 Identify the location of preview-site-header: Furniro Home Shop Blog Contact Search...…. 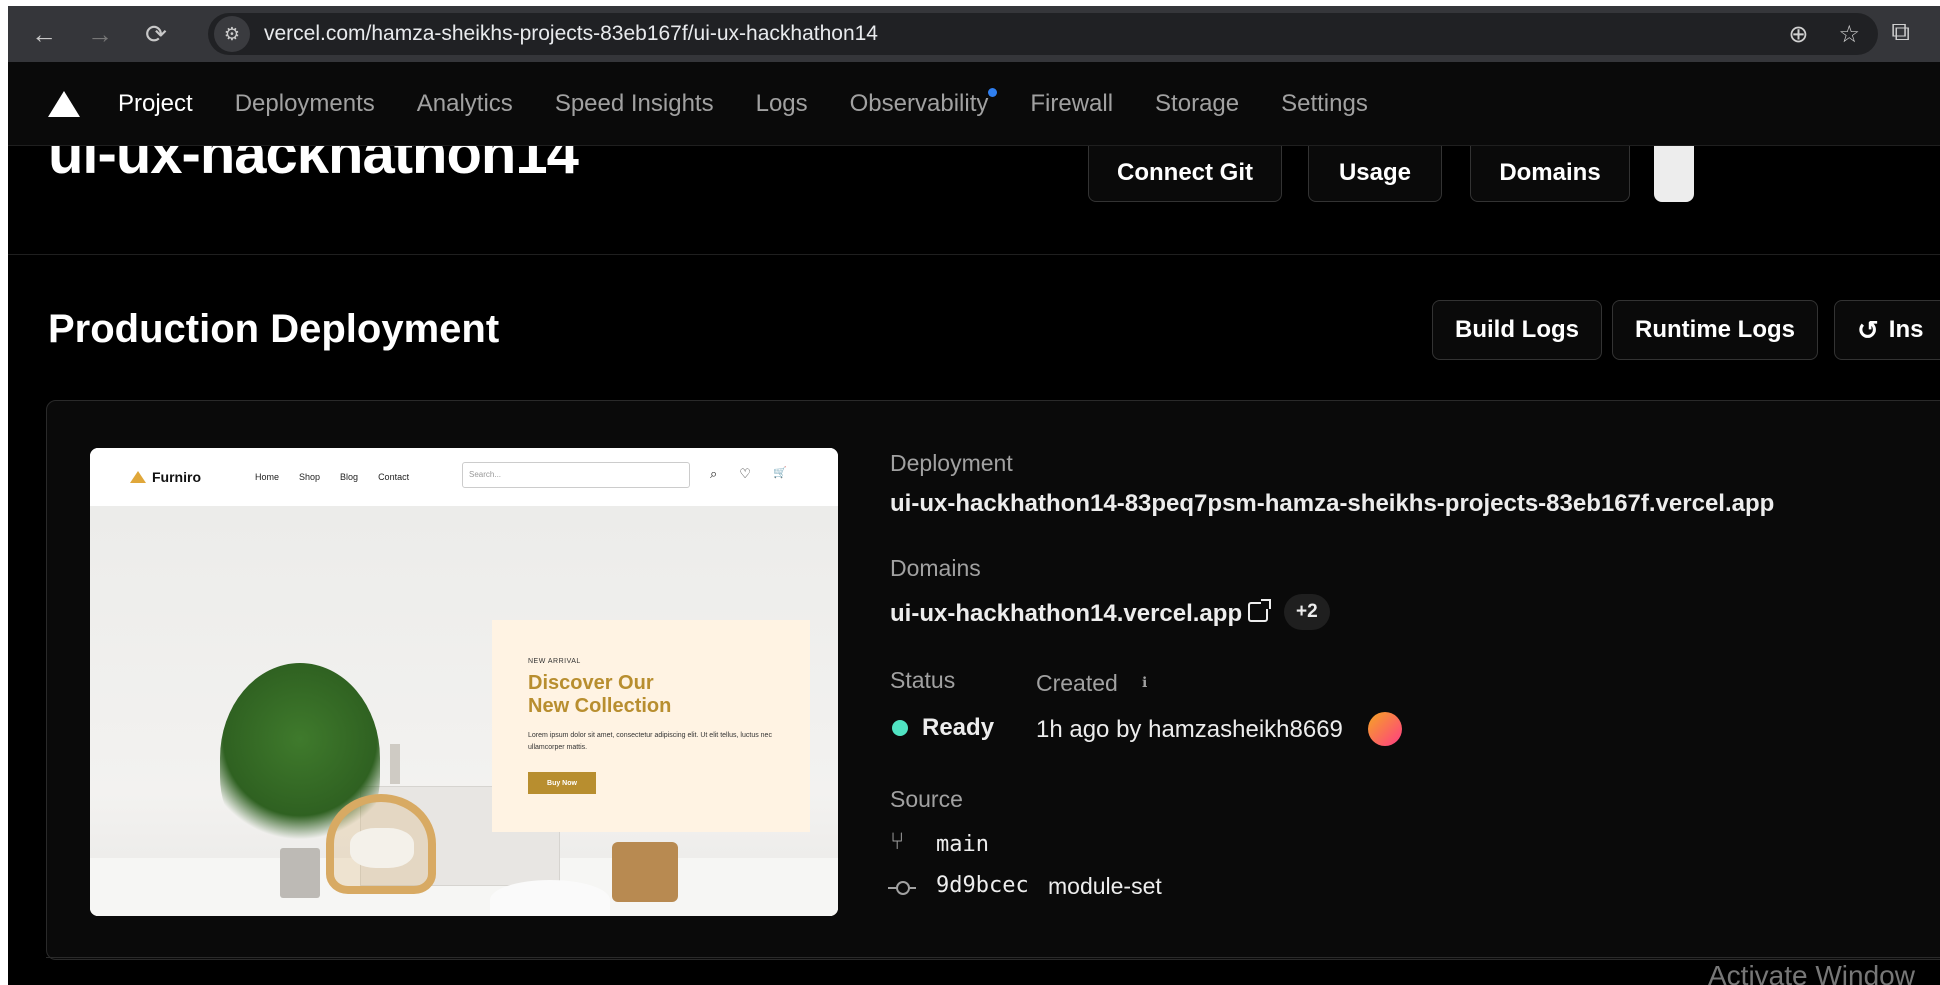
(464, 477).